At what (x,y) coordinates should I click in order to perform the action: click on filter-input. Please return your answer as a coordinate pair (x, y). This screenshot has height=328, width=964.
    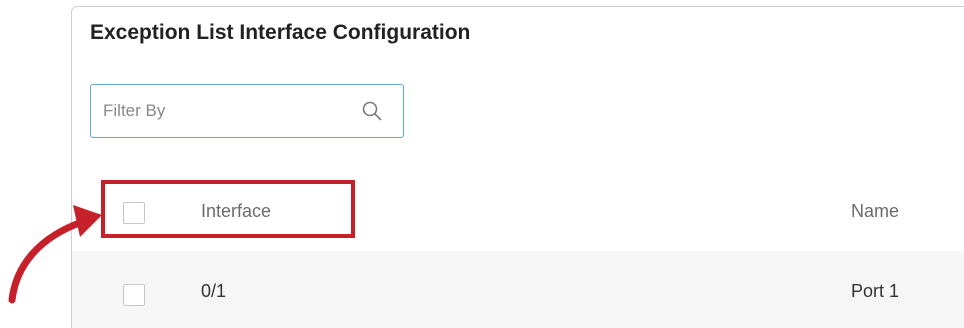
    Looking at the image, I should click on (223, 111).